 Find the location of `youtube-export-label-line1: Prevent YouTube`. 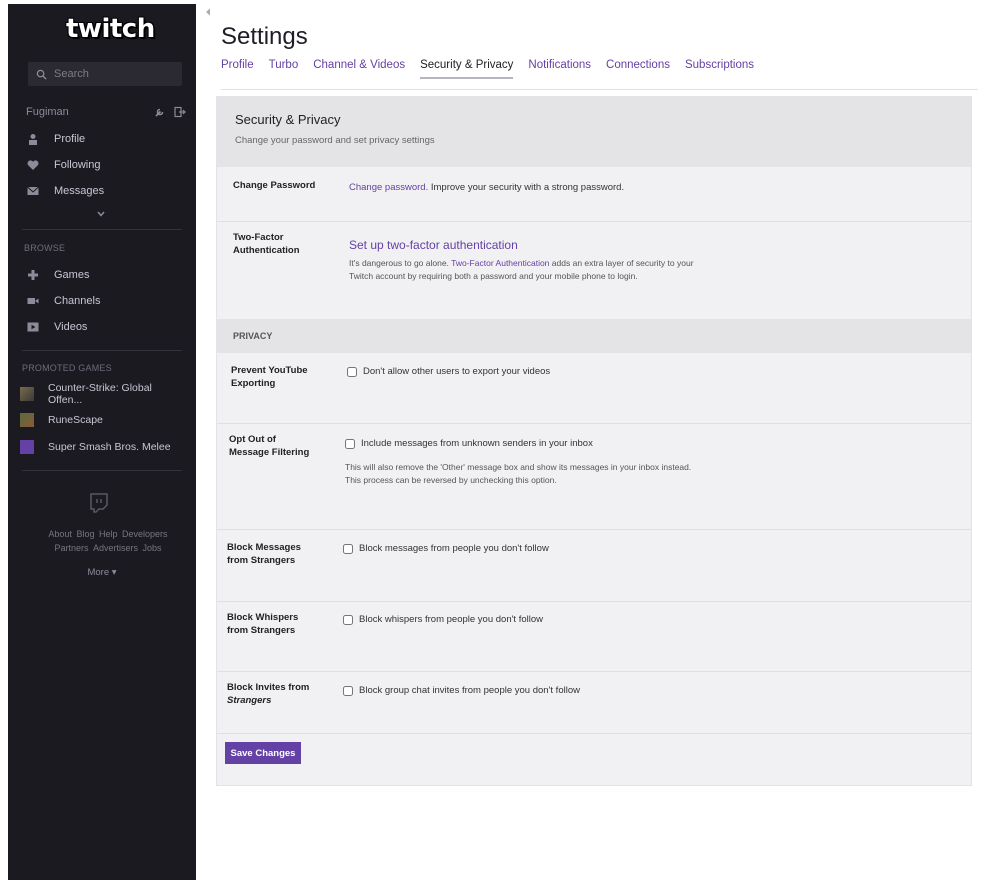

youtube-export-label-line1: Prevent YouTube is located at coordinates (269, 370).